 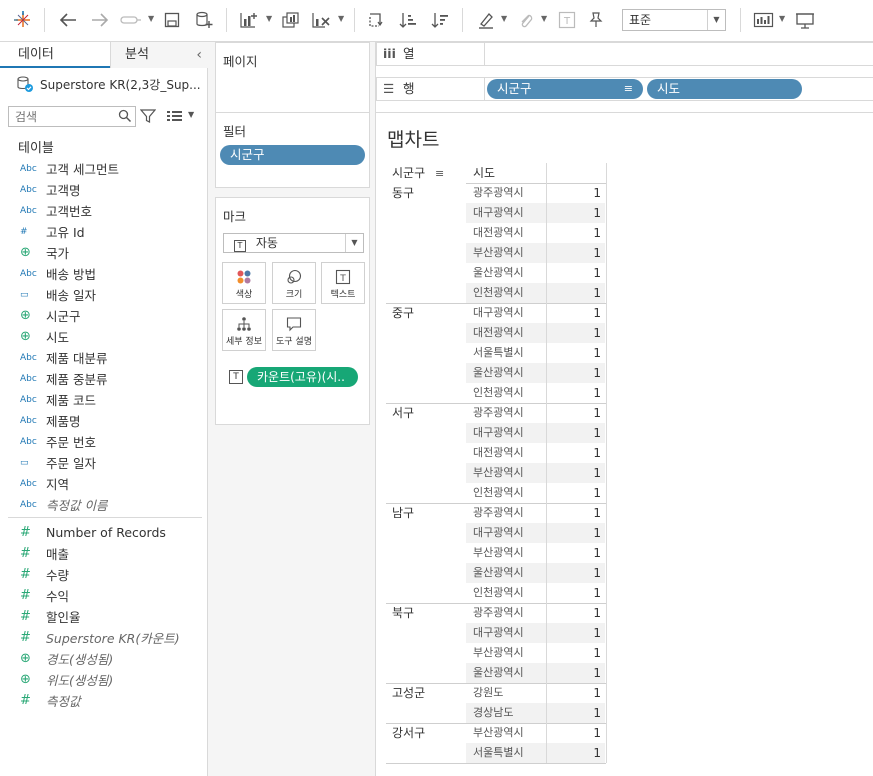 I want to click on sort-descending-icon, so click(x=440, y=20).